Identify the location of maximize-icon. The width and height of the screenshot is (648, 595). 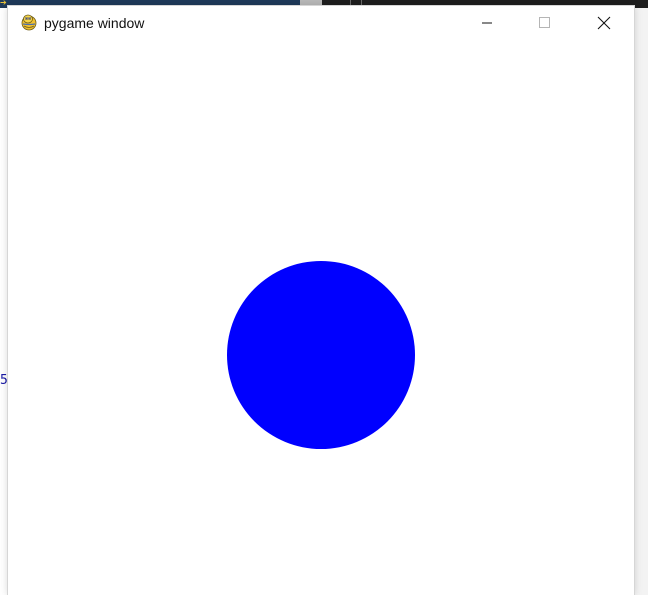
(544, 22).